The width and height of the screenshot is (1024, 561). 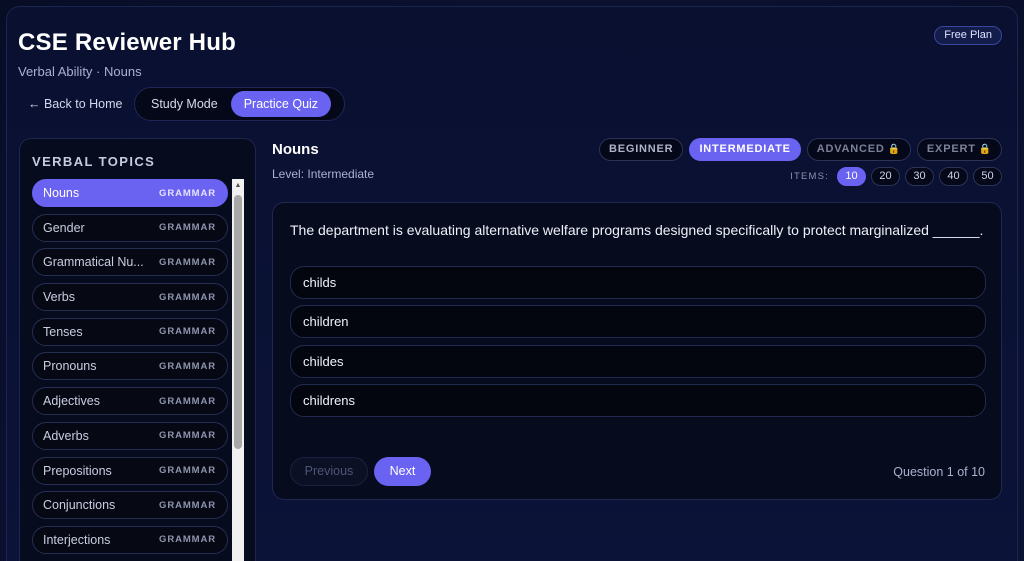 I want to click on sidebar-item-adverbs: Adverbs GRAMMAR, so click(x=130, y=435).